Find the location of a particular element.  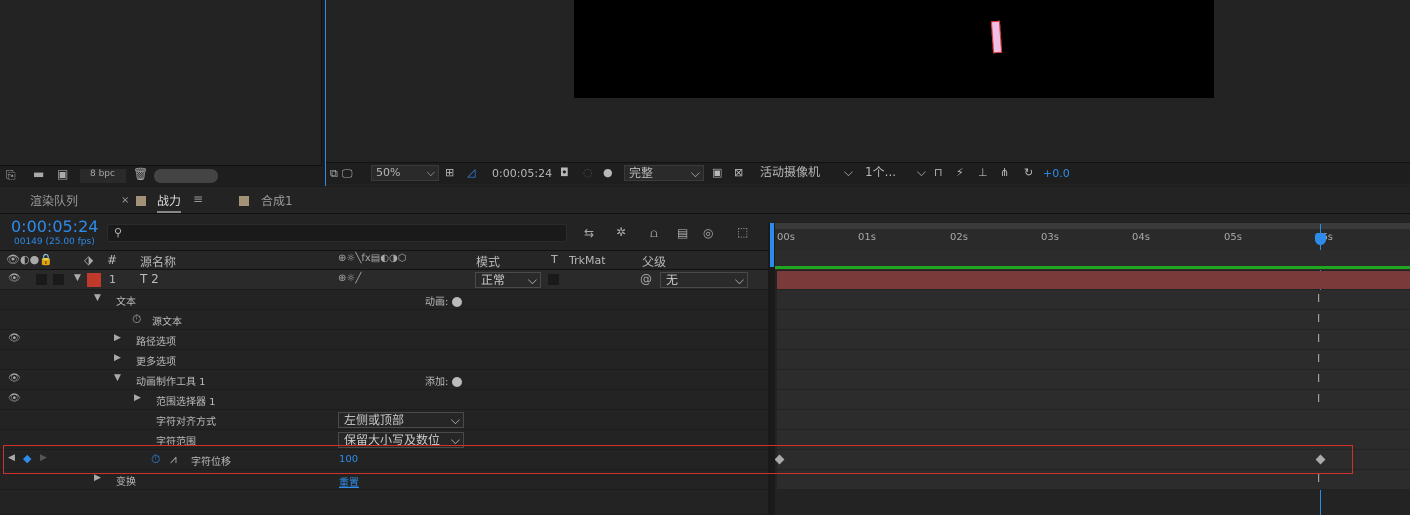

comp1-color-swatch is located at coordinates (244, 201).